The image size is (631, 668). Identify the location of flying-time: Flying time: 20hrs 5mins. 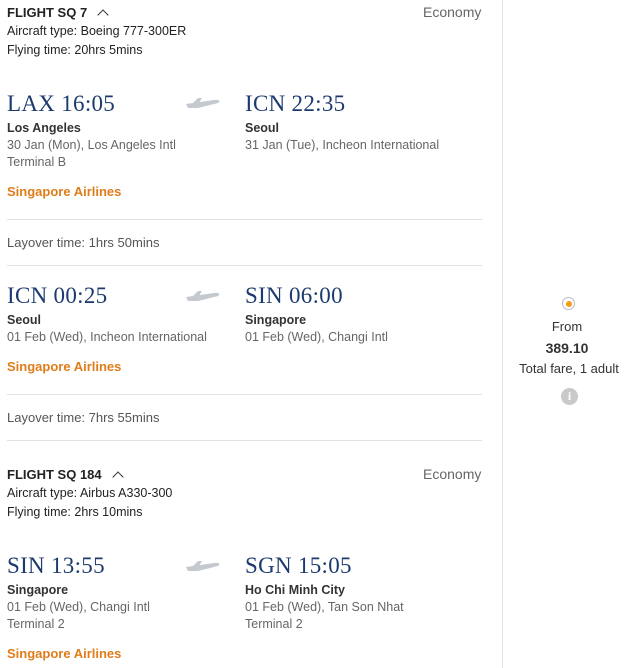
(75, 50).